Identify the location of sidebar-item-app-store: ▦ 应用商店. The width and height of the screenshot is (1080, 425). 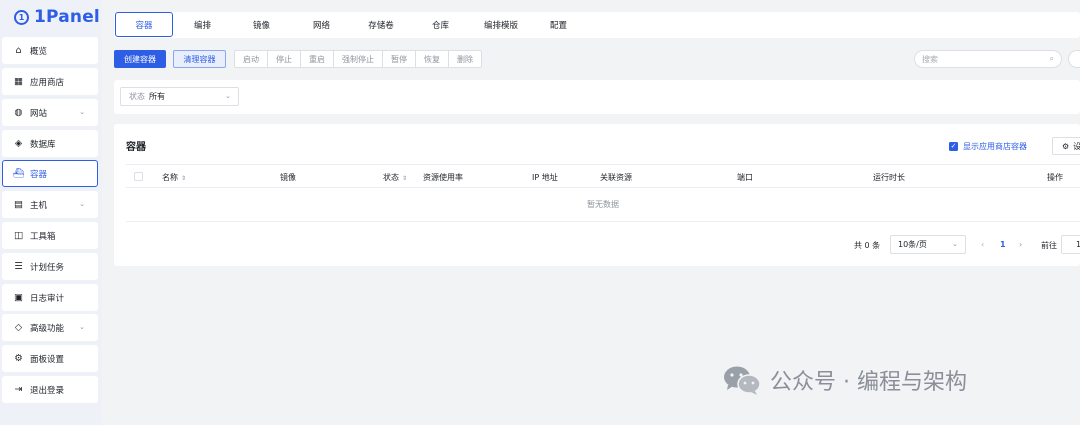
(50, 81).